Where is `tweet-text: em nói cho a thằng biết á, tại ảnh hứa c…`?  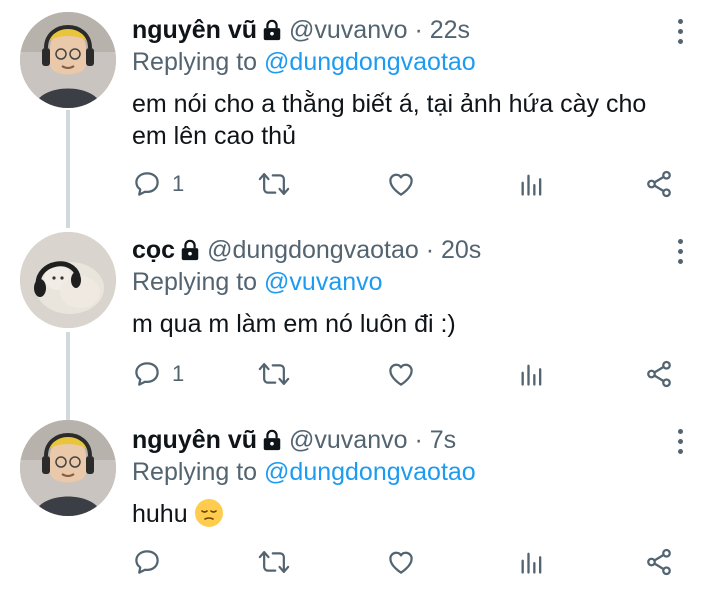
tweet-text: em nói cho a thằng biết á, tại ảnh hứa c… is located at coordinates (412, 120).